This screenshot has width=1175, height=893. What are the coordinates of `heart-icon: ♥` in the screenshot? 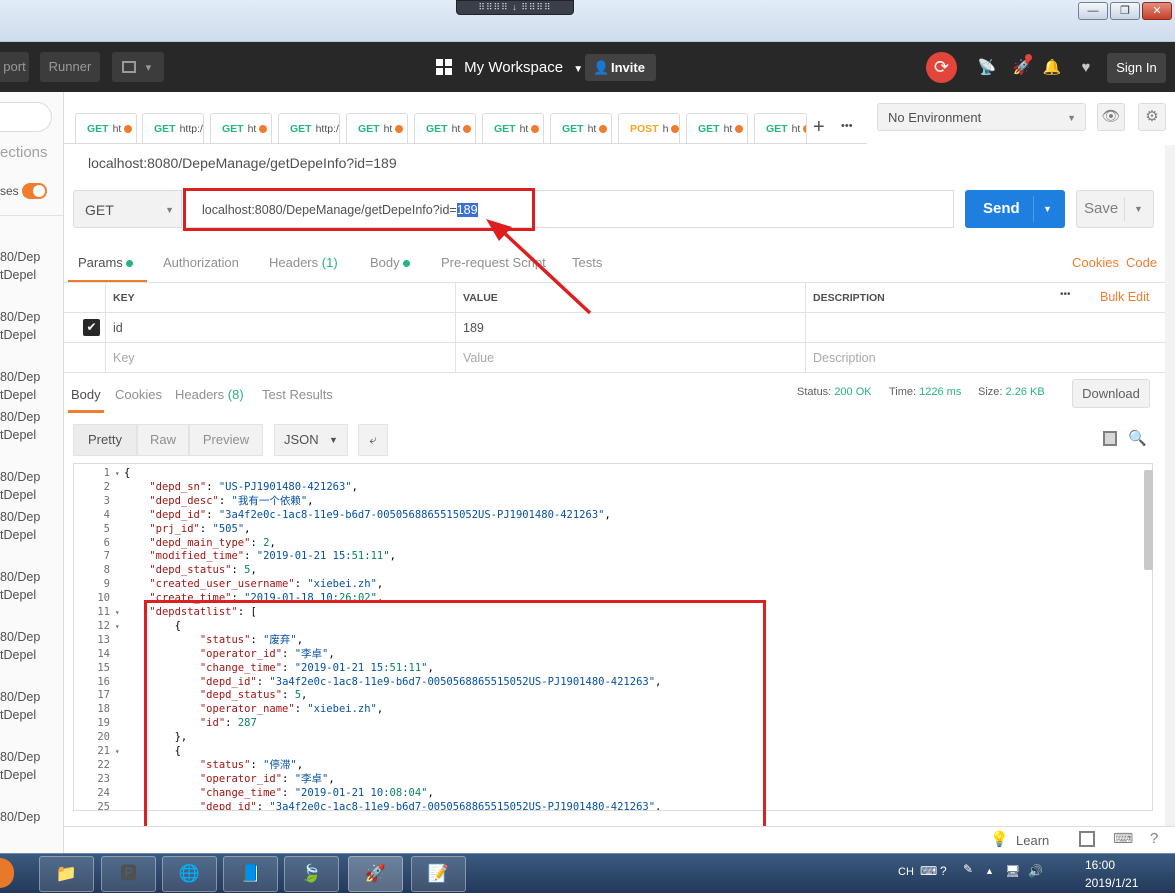 It's located at (1086, 68).